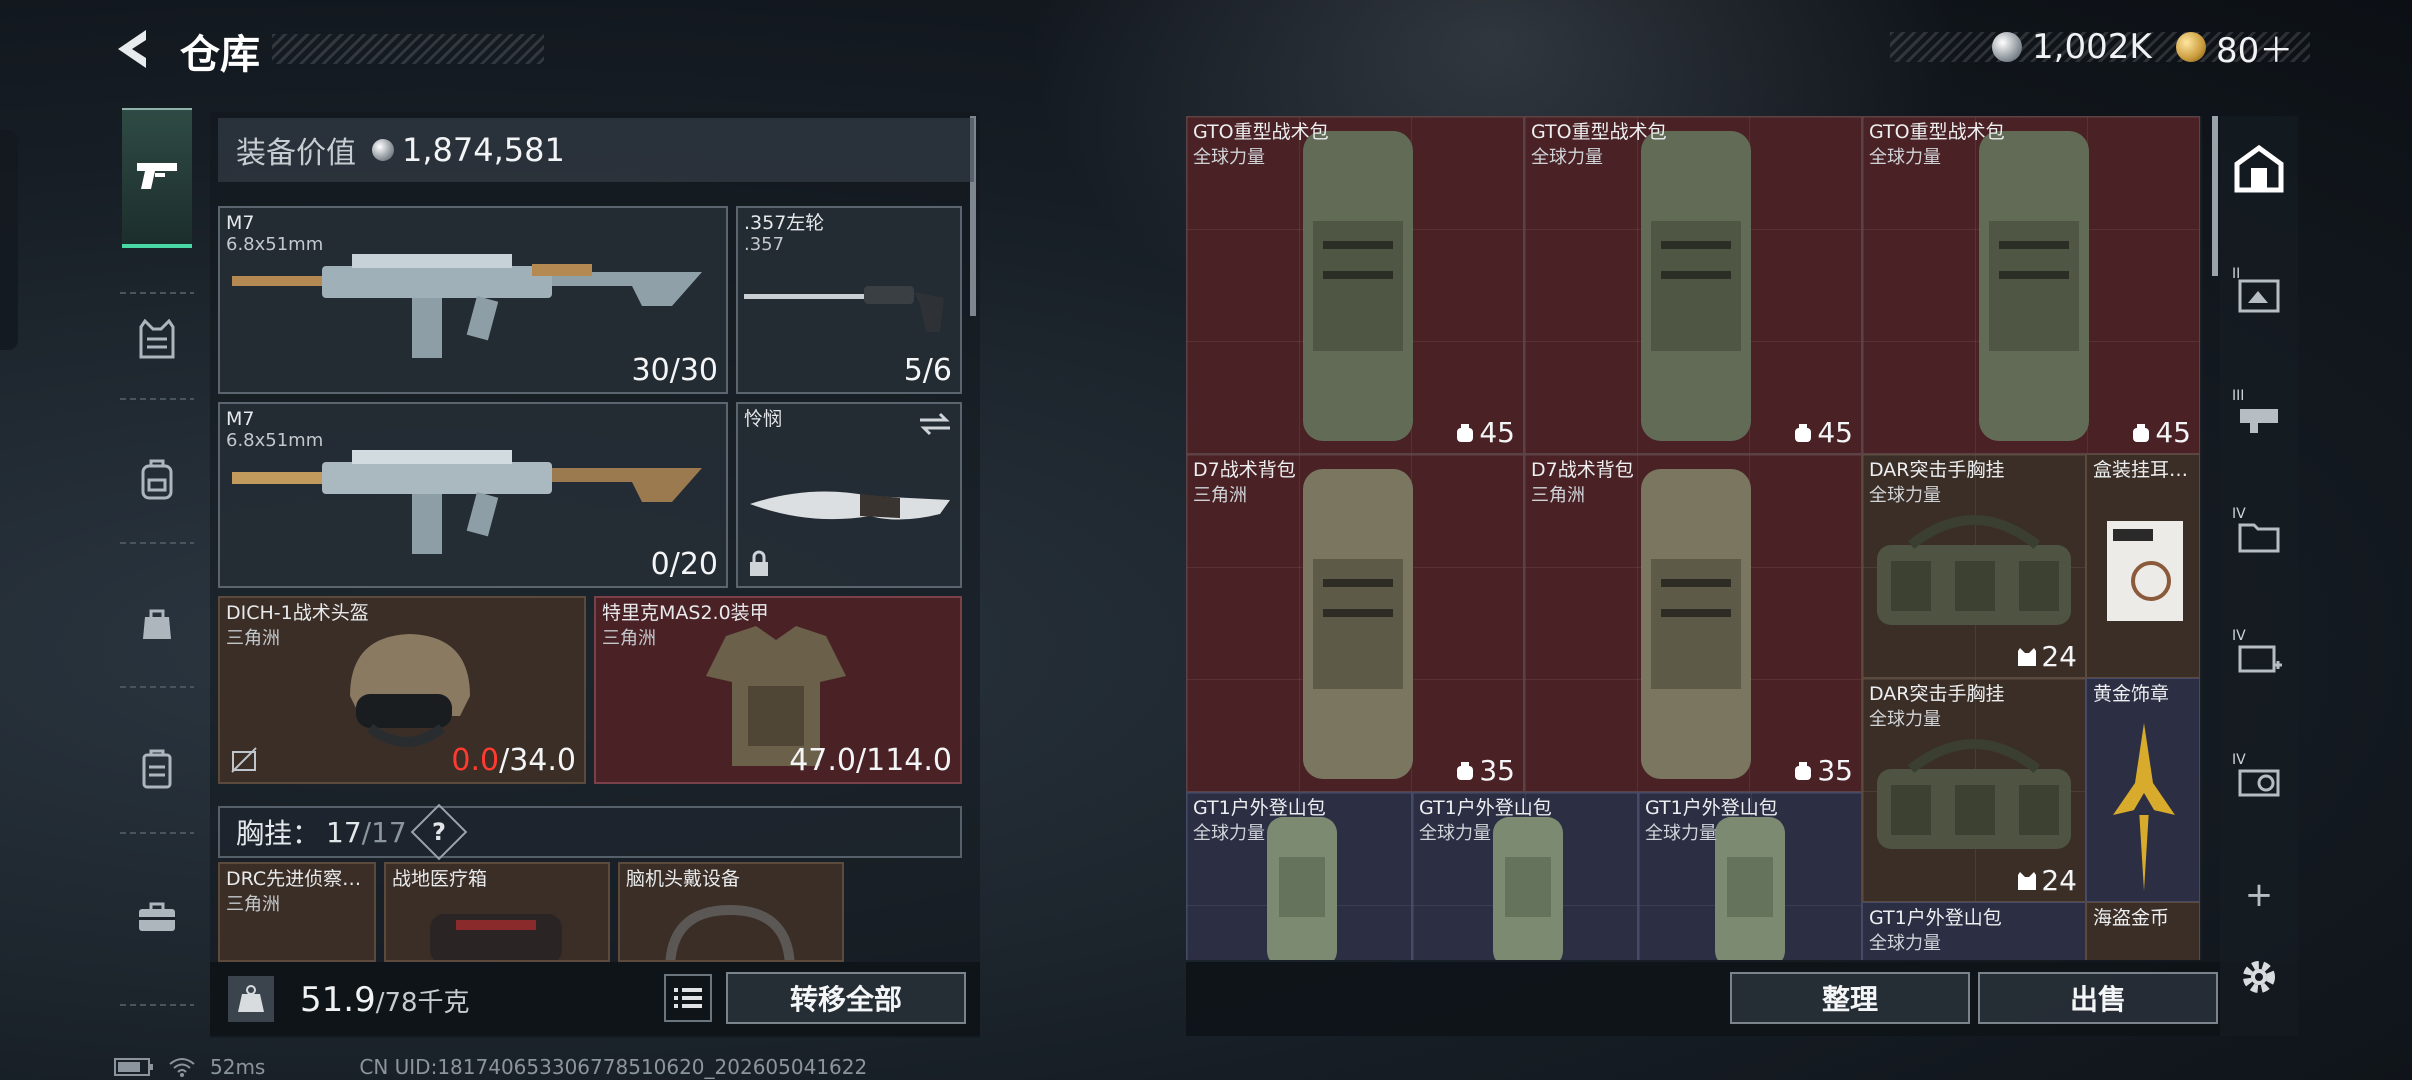 The image size is (2412, 1080). Describe the element at coordinates (496, 937) in the screenshot. I see `medkit-image` at that location.